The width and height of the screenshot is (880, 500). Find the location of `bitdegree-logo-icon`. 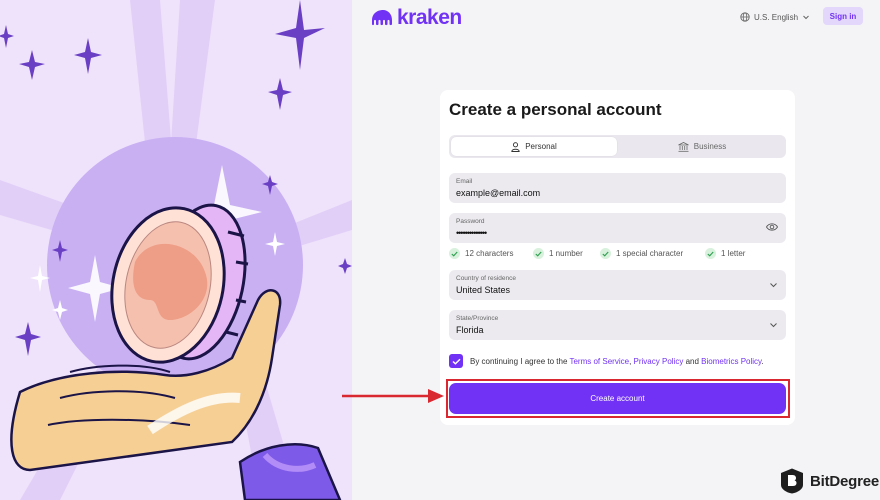

bitdegree-logo-icon is located at coordinates (792, 481).